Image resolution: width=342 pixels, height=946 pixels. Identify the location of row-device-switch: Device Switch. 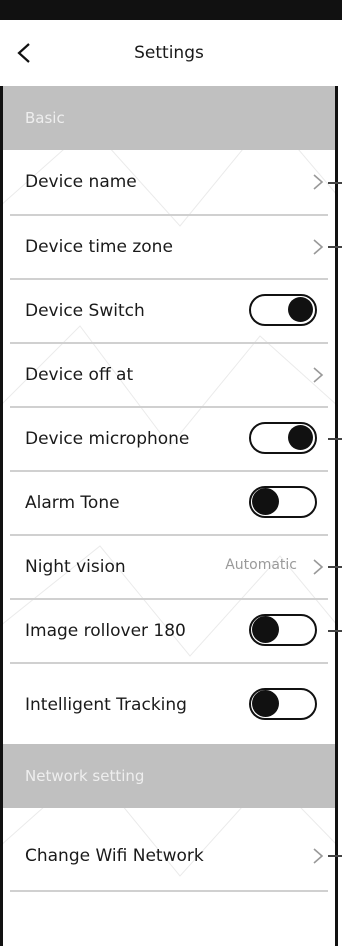
(169, 311).